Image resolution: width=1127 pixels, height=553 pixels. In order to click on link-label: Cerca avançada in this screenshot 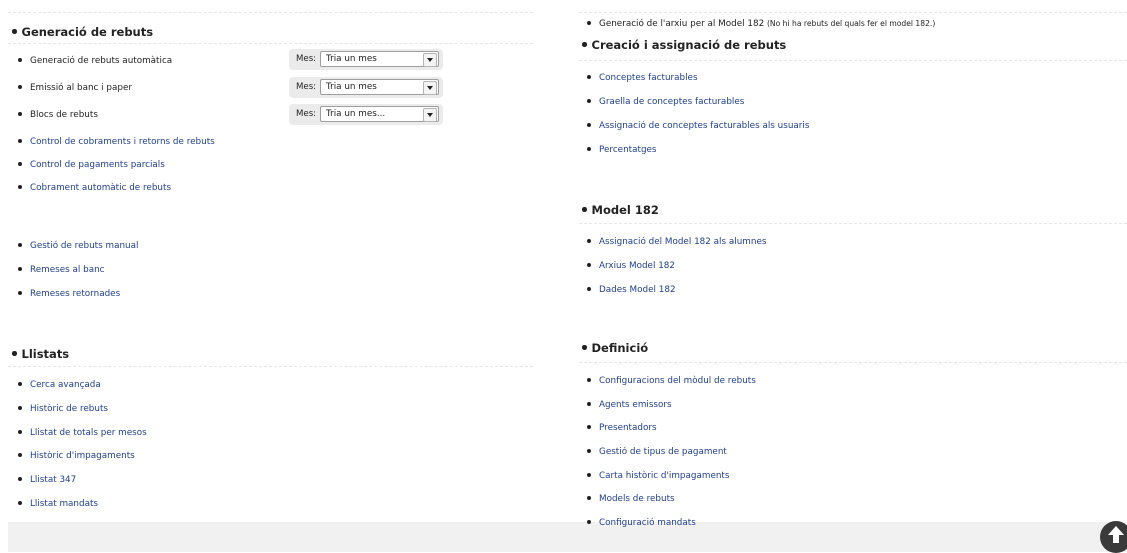, I will do `click(65, 385)`.